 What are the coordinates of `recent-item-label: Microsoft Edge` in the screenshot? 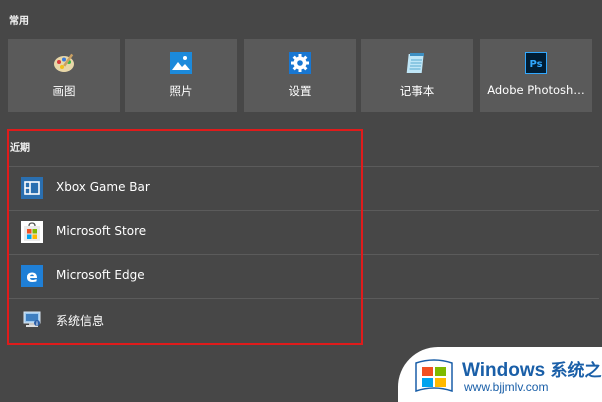 It's located at (100, 275).